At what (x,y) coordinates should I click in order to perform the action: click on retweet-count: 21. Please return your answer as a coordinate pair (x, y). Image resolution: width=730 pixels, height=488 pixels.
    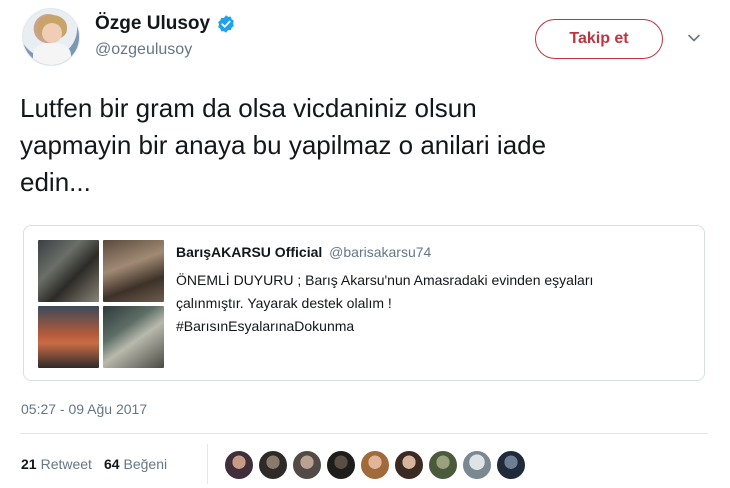
    Looking at the image, I should click on (29, 464).